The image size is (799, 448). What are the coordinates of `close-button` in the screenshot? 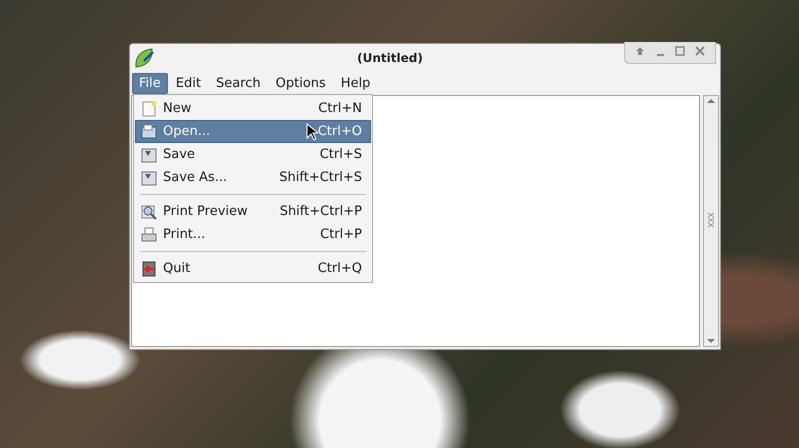 It's located at (700, 51).